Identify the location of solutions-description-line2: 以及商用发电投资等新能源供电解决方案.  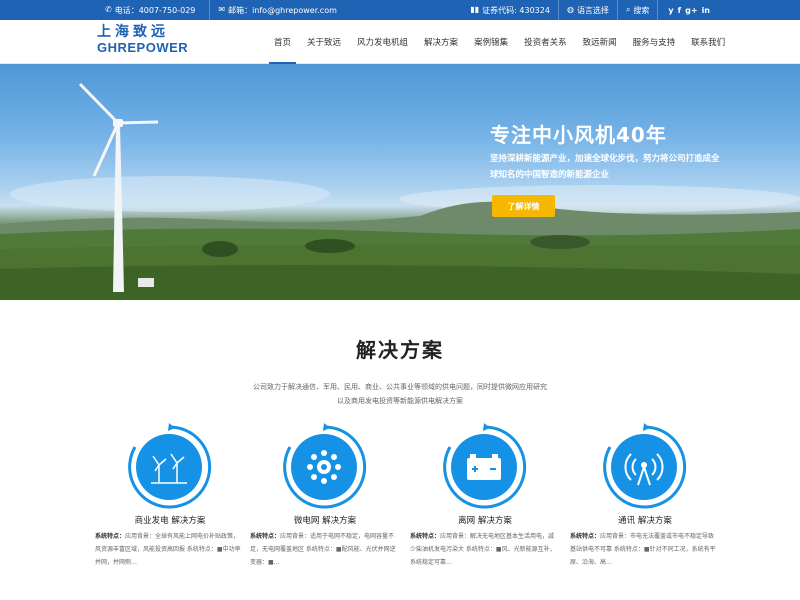
(400, 401).